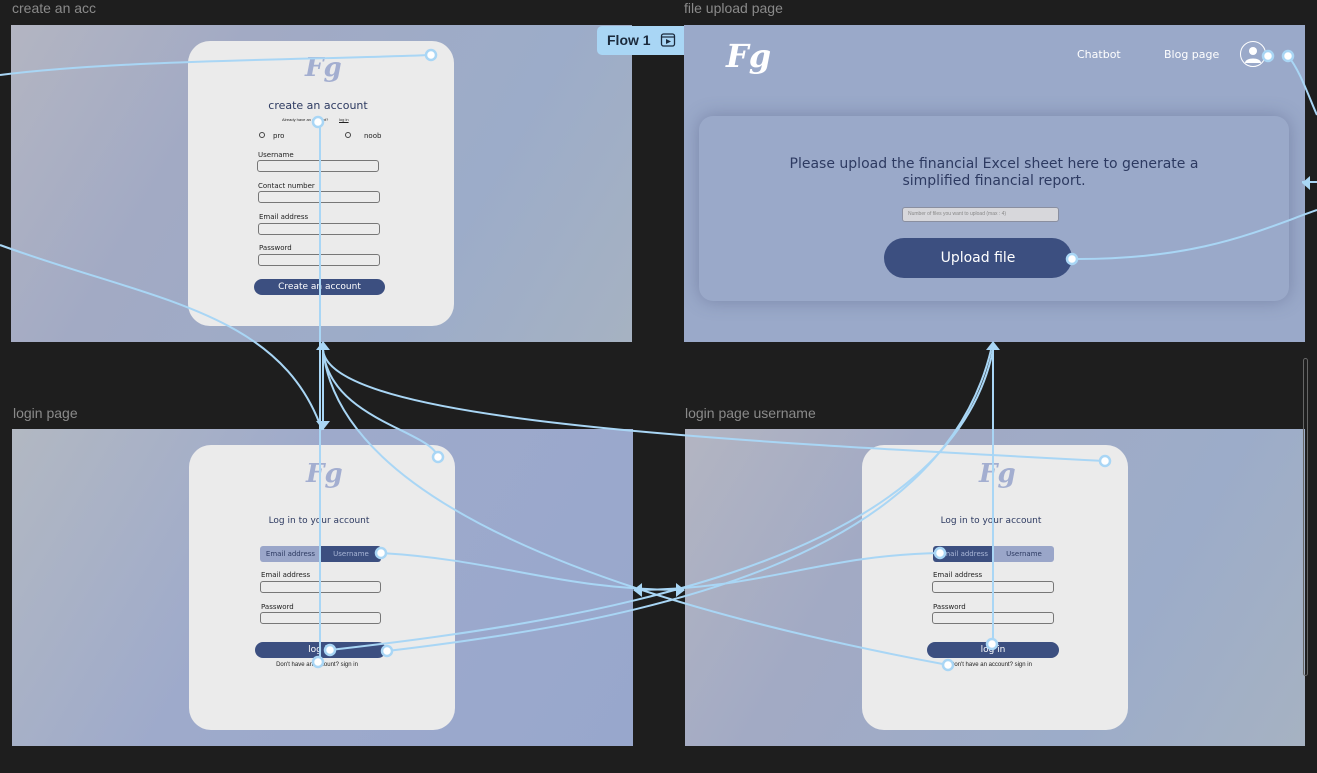 Image resolution: width=1317 pixels, height=773 pixels. What do you see at coordinates (319, 197) in the screenshot?
I see `contact-number-field` at bounding box center [319, 197].